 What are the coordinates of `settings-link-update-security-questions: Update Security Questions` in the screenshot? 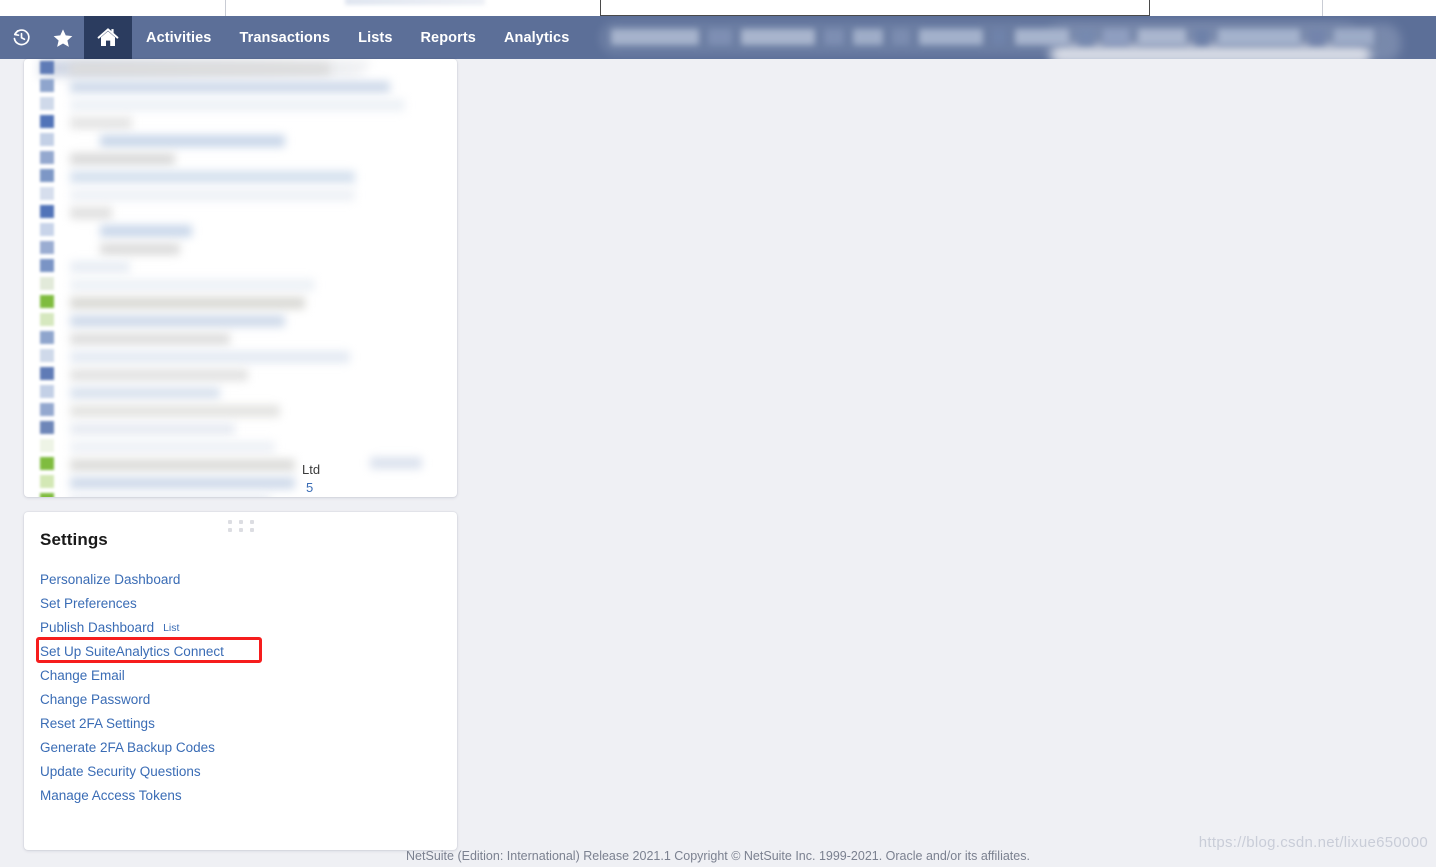 It's located at (240, 772).